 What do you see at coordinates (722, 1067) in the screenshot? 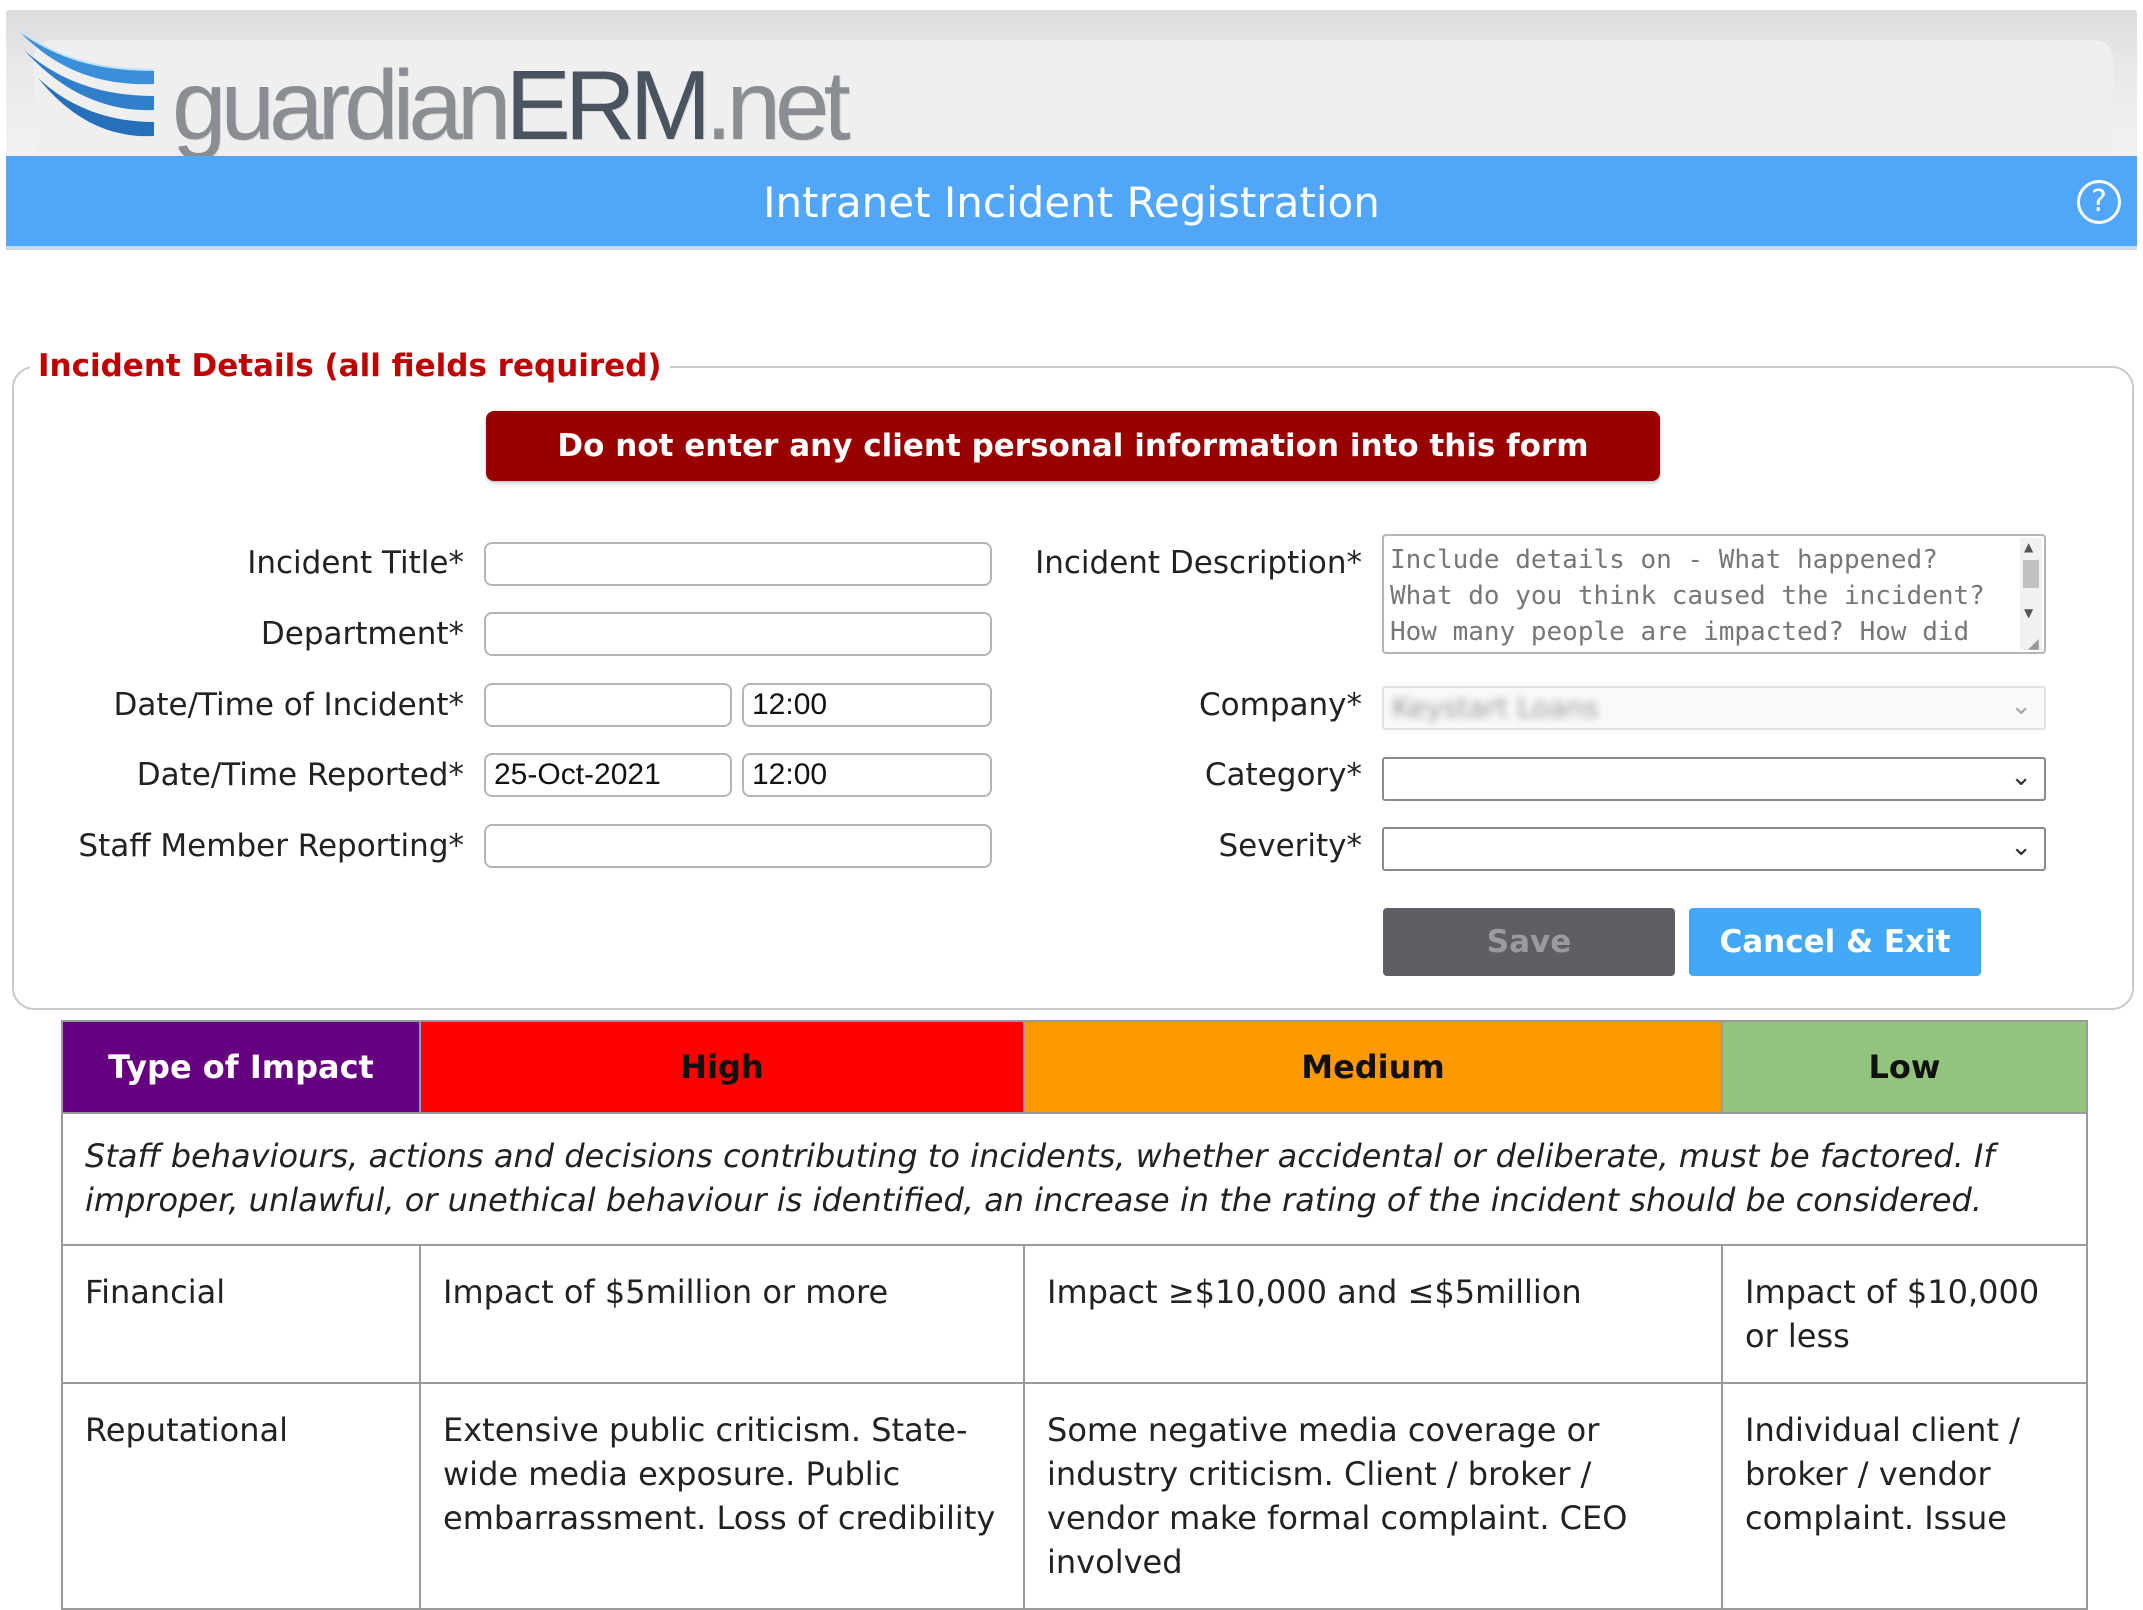
I see `header-high: High` at bounding box center [722, 1067].